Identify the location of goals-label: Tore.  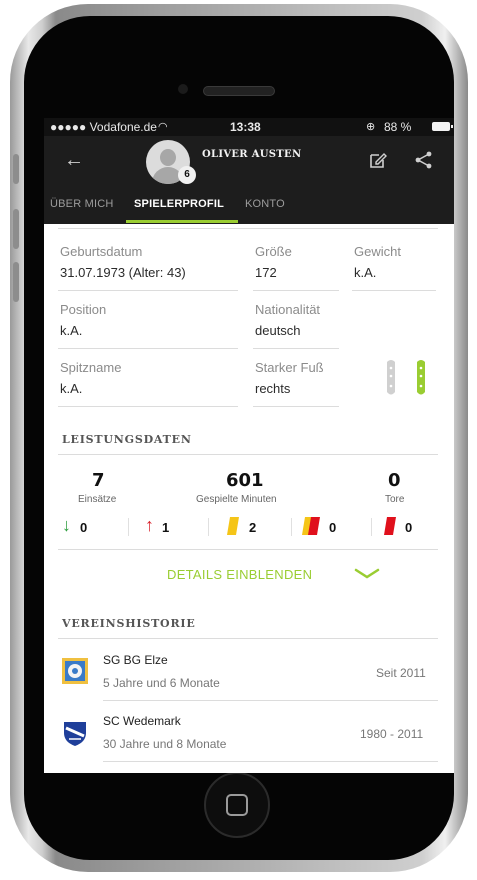
(395, 499).